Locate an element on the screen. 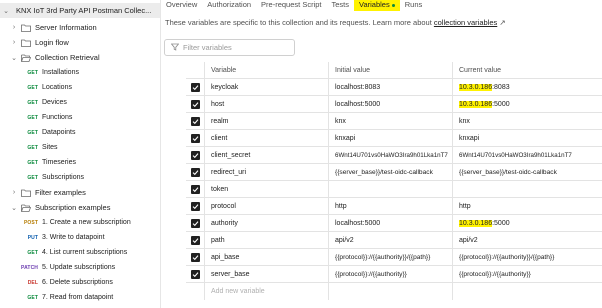 Image resolution: width=602 pixels, height=308 pixels. variable-name: protocol is located at coordinates (266, 206).